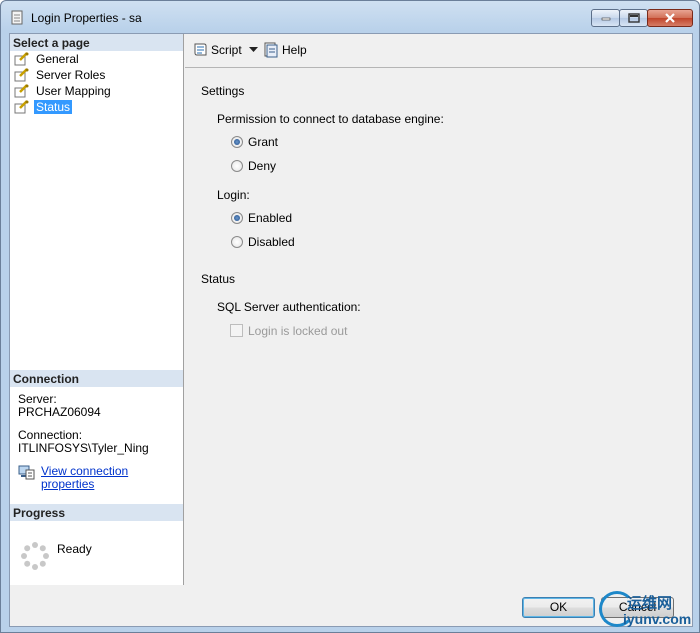  Describe the element at coordinates (200, 49) in the screenshot. I see `script-icon` at that location.